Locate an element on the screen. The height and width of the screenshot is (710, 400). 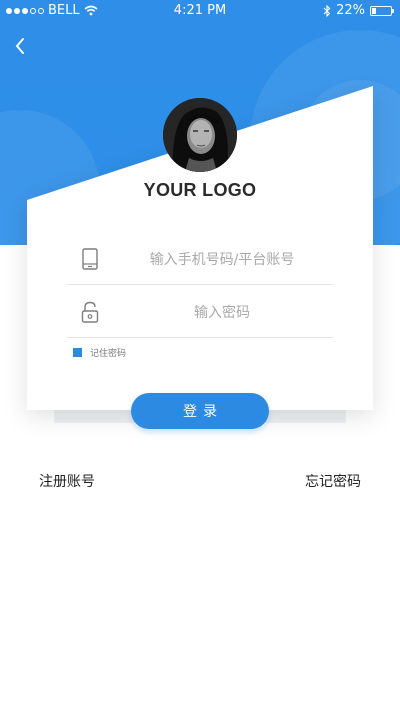
status-bar: BELL 4:21 PM 22% is located at coordinates (200, 11).